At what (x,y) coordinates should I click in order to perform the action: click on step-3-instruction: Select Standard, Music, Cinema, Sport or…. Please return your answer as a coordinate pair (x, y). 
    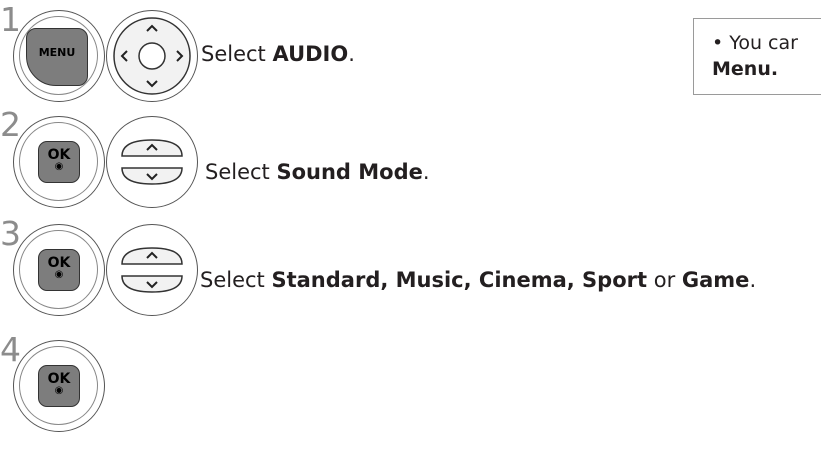
    Looking at the image, I should click on (478, 280).